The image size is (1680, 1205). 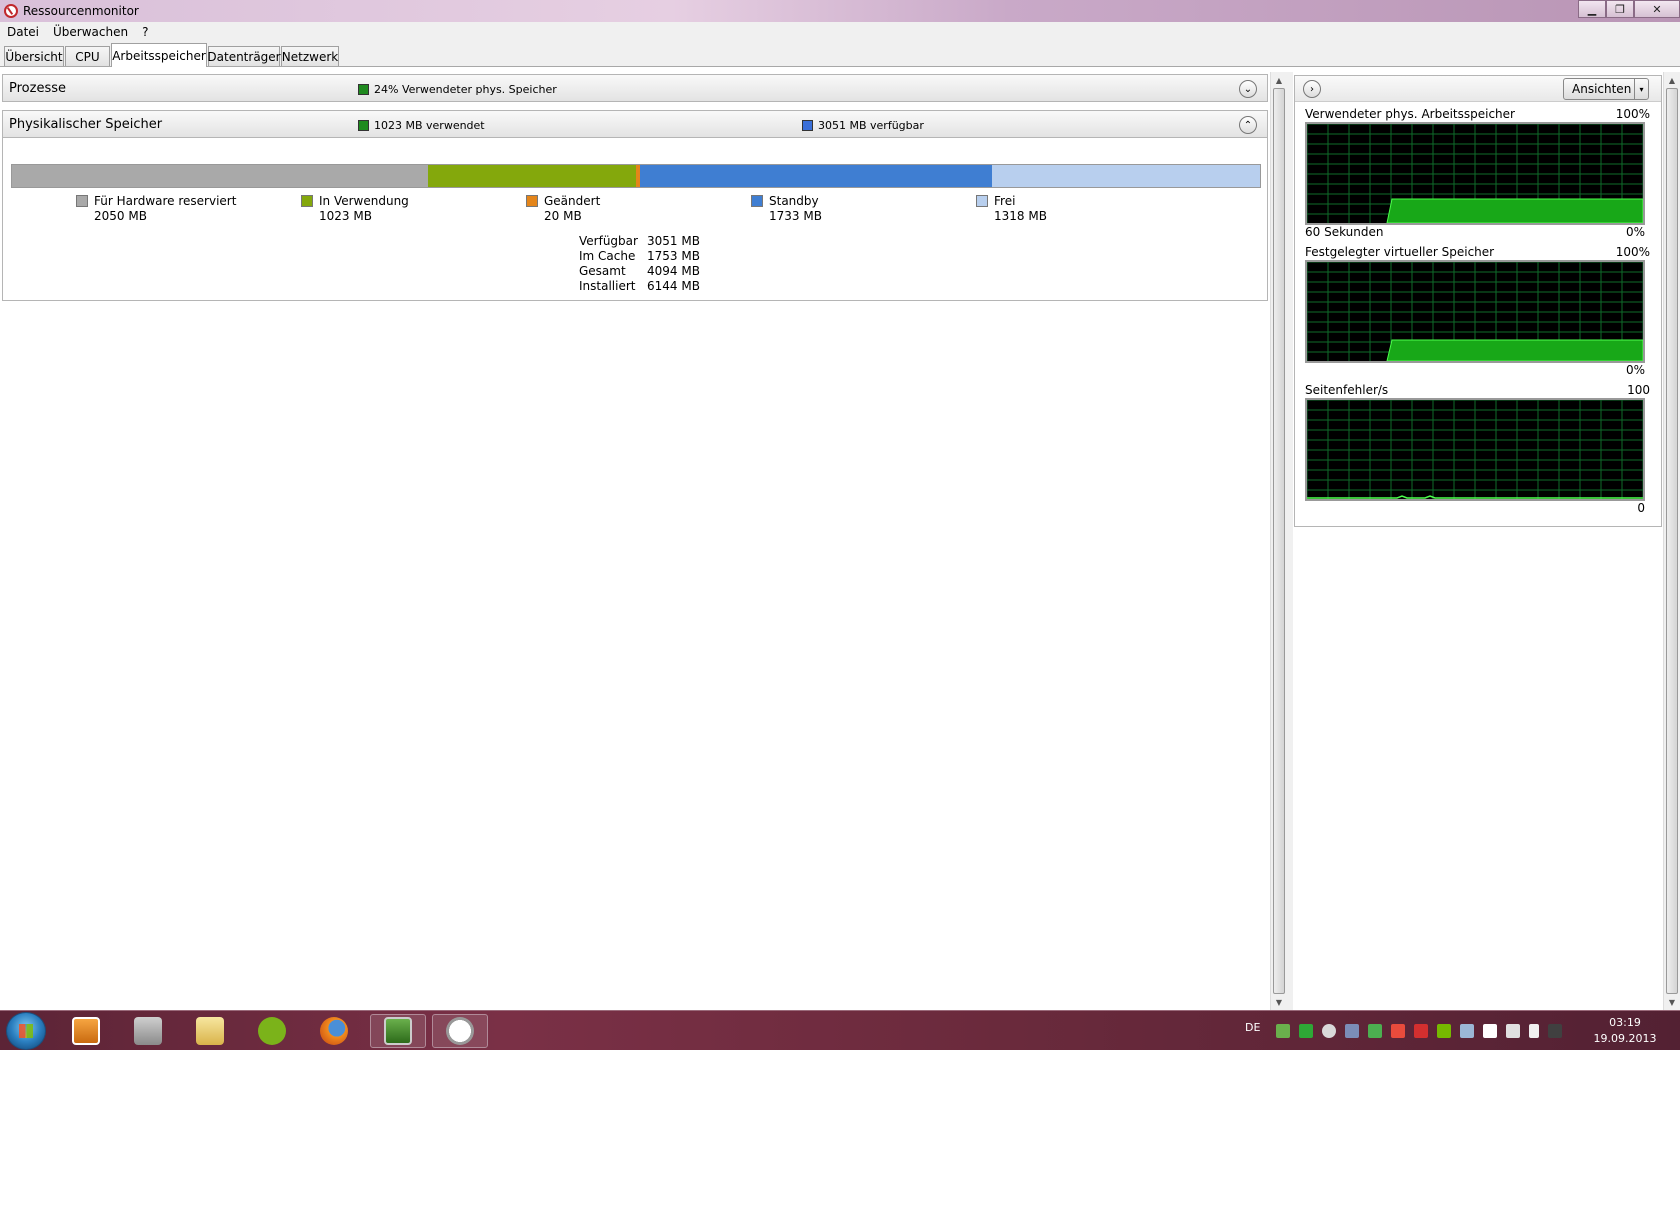 What do you see at coordinates (1467, 1031) in the screenshot?
I see `tray-settings-icon` at bounding box center [1467, 1031].